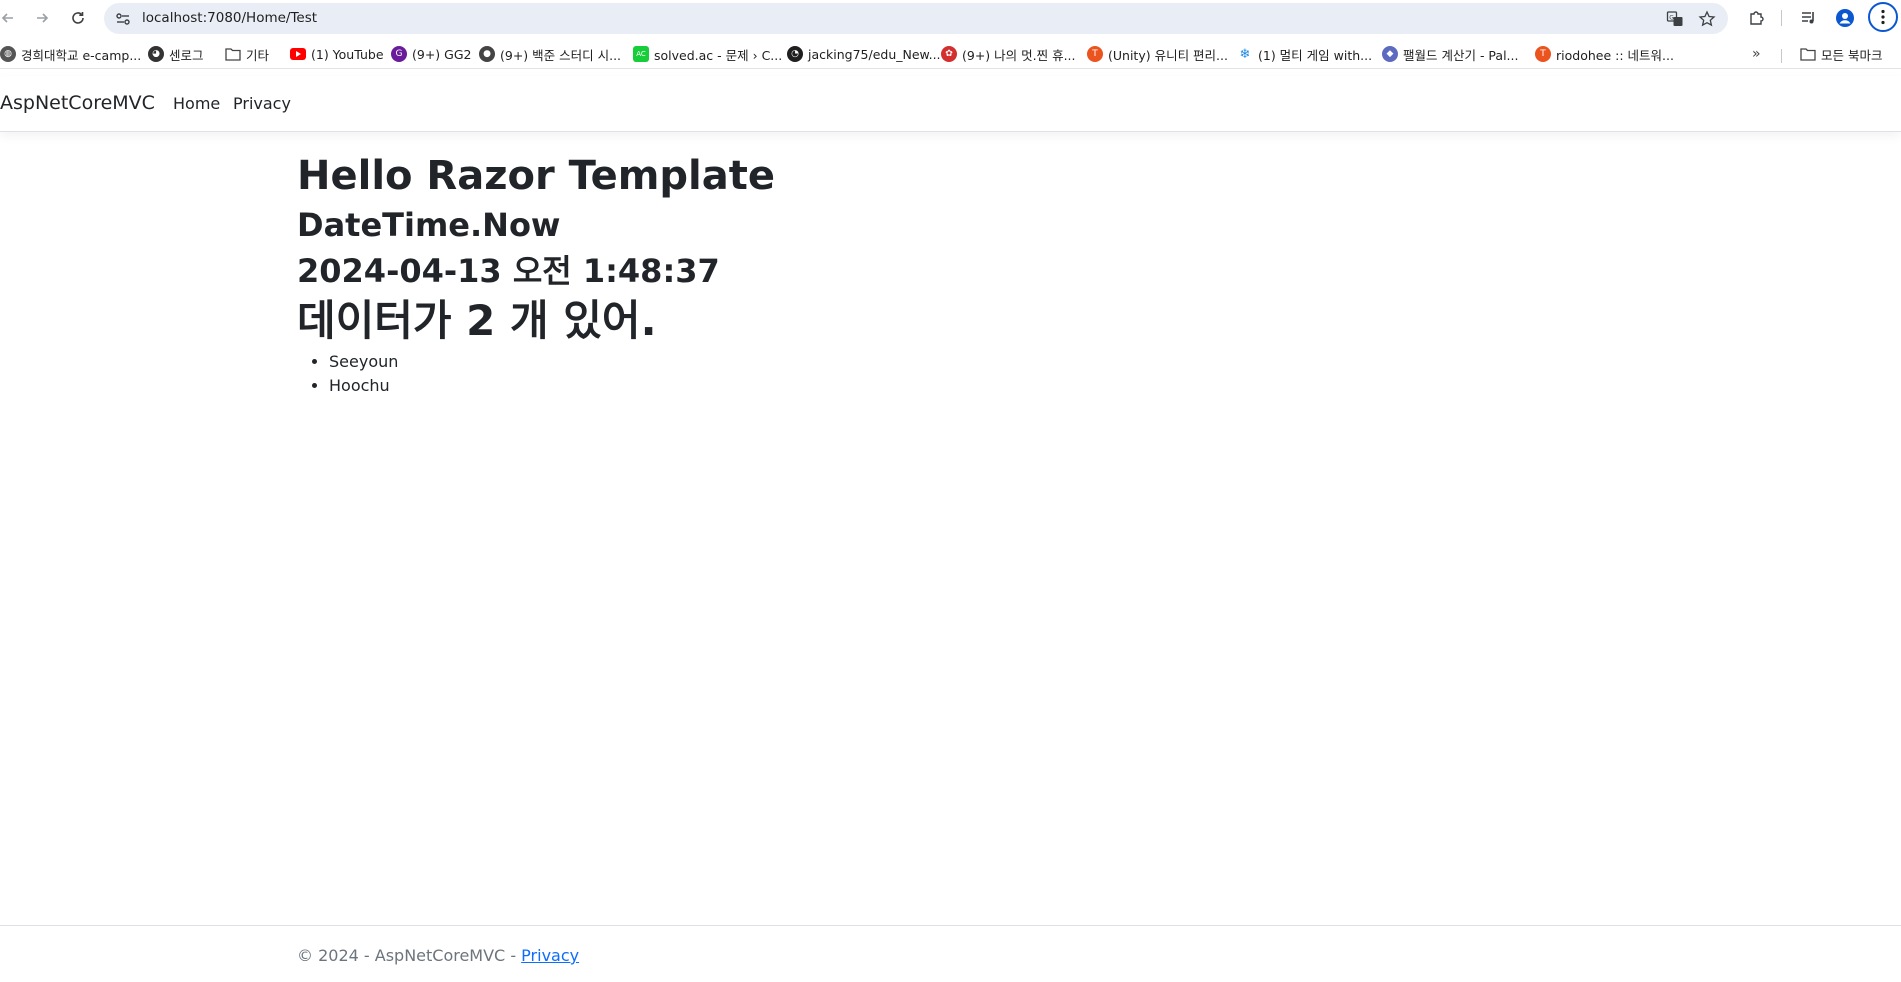 The width and height of the screenshot is (1901, 982). Describe the element at coordinates (950, 104) in the screenshot. I see `app-navbar: AspNetCoreMVC Home Privacy` at that location.